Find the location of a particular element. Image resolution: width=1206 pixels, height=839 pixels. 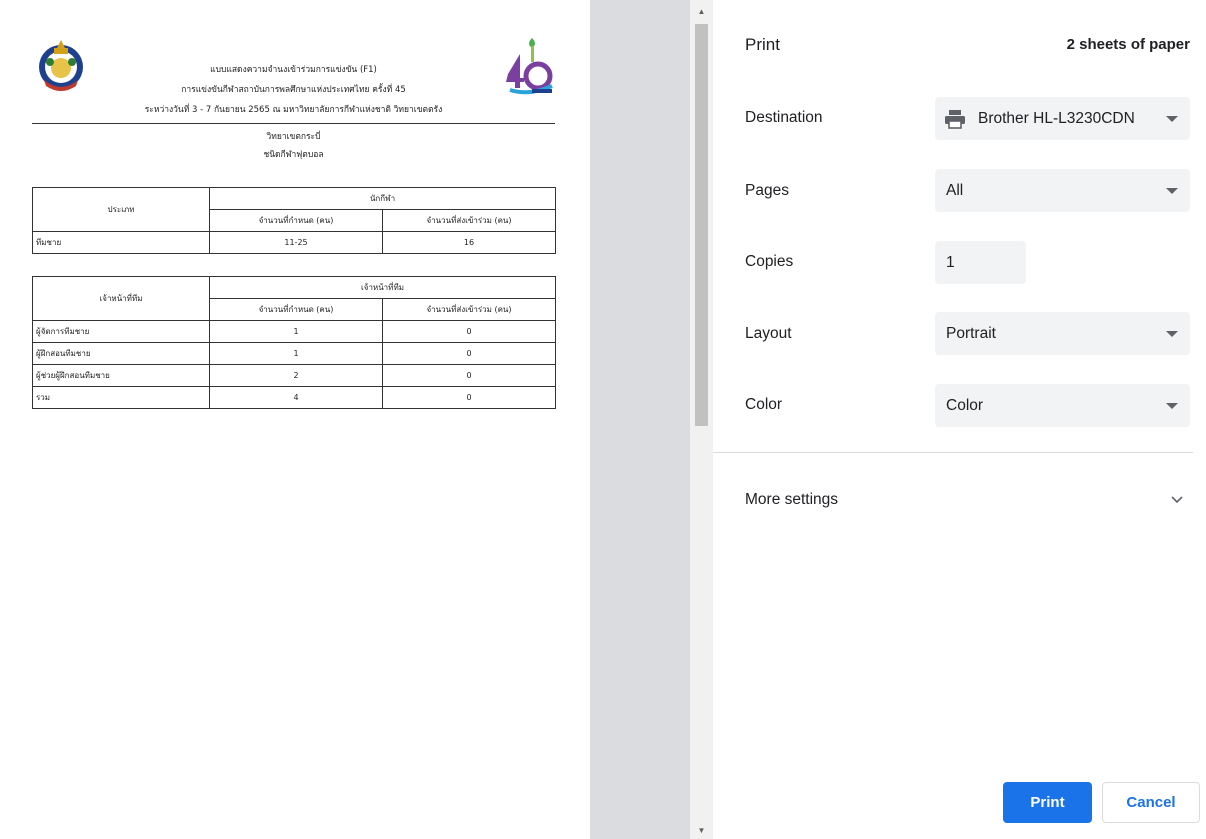

table-cell: 2 is located at coordinates (296, 375).